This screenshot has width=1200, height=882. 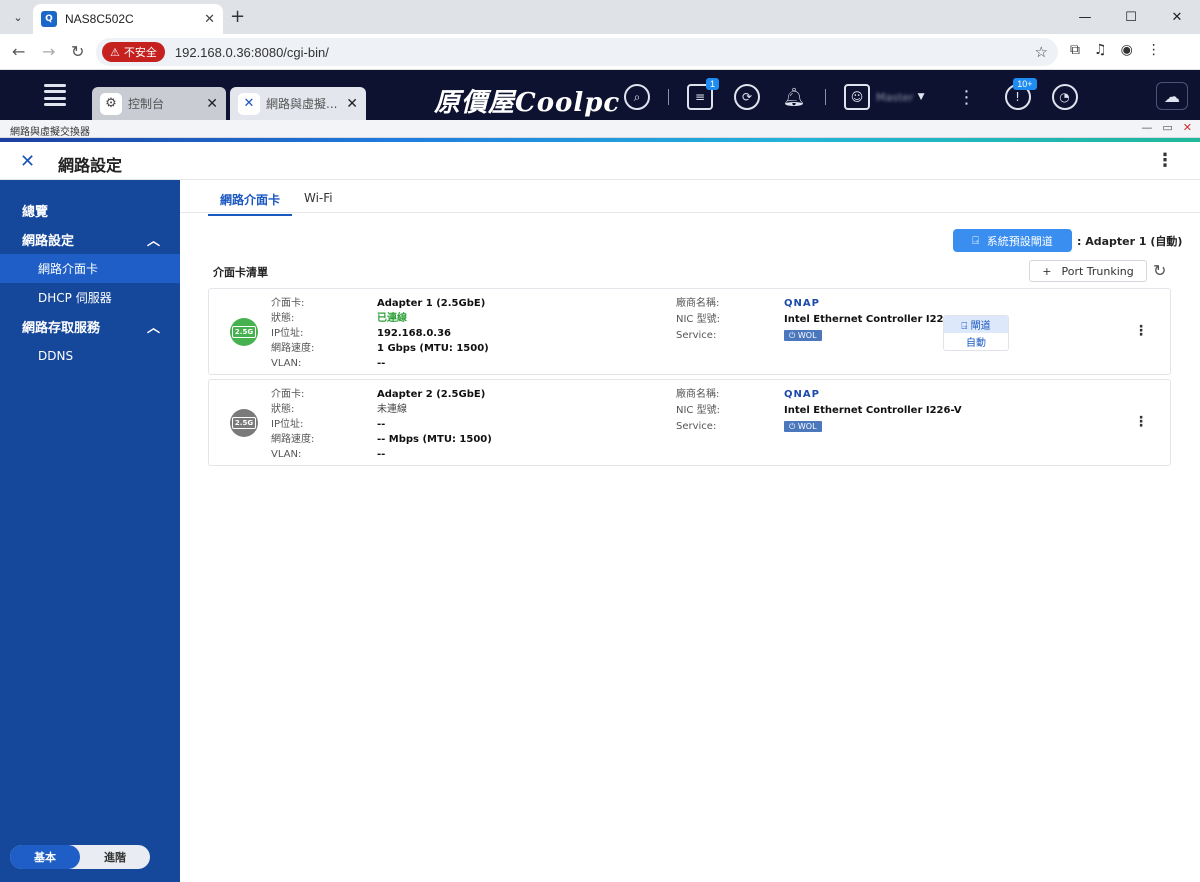 What do you see at coordinates (318, 198) in the screenshot?
I see `tab-wifi: Wi-Fi` at bounding box center [318, 198].